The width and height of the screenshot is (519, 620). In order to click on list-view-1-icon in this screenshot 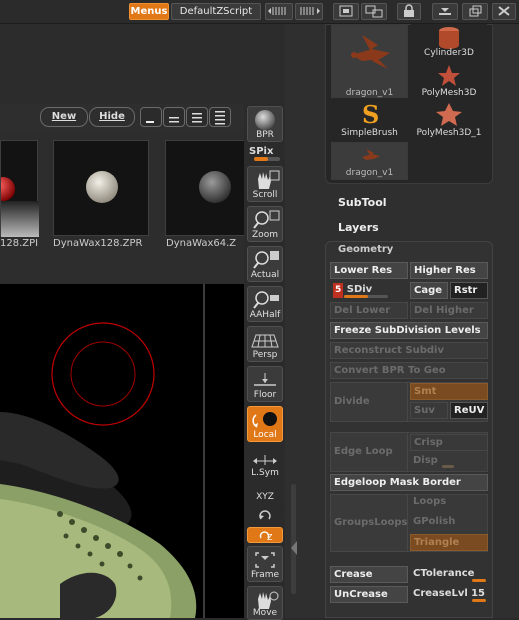, I will do `click(151, 117)`.